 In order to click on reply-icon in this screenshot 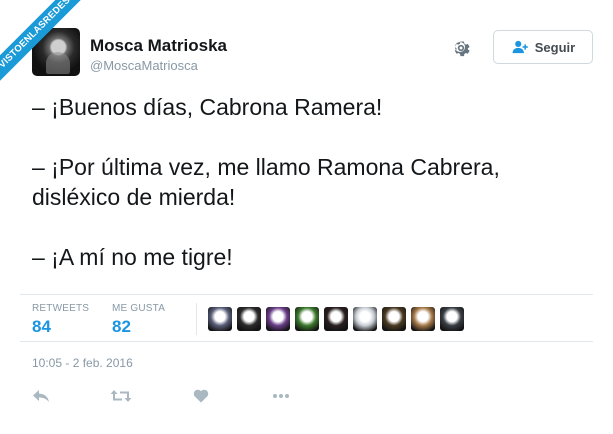, I will do `click(41, 396)`.